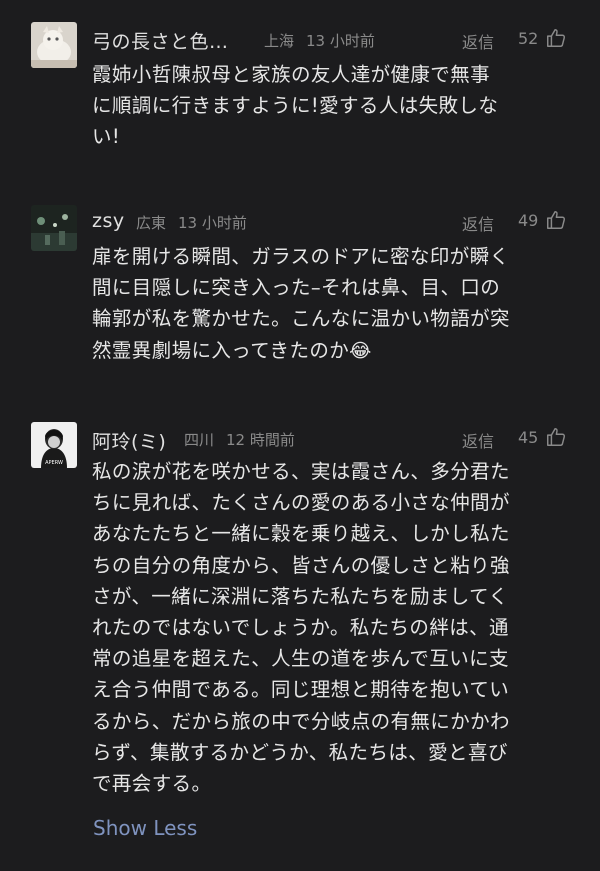 This screenshot has width=600, height=871. What do you see at coordinates (260, 440) in the screenshot?
I see `comment-time: 12 時間前` at bounding box center [260, 440].